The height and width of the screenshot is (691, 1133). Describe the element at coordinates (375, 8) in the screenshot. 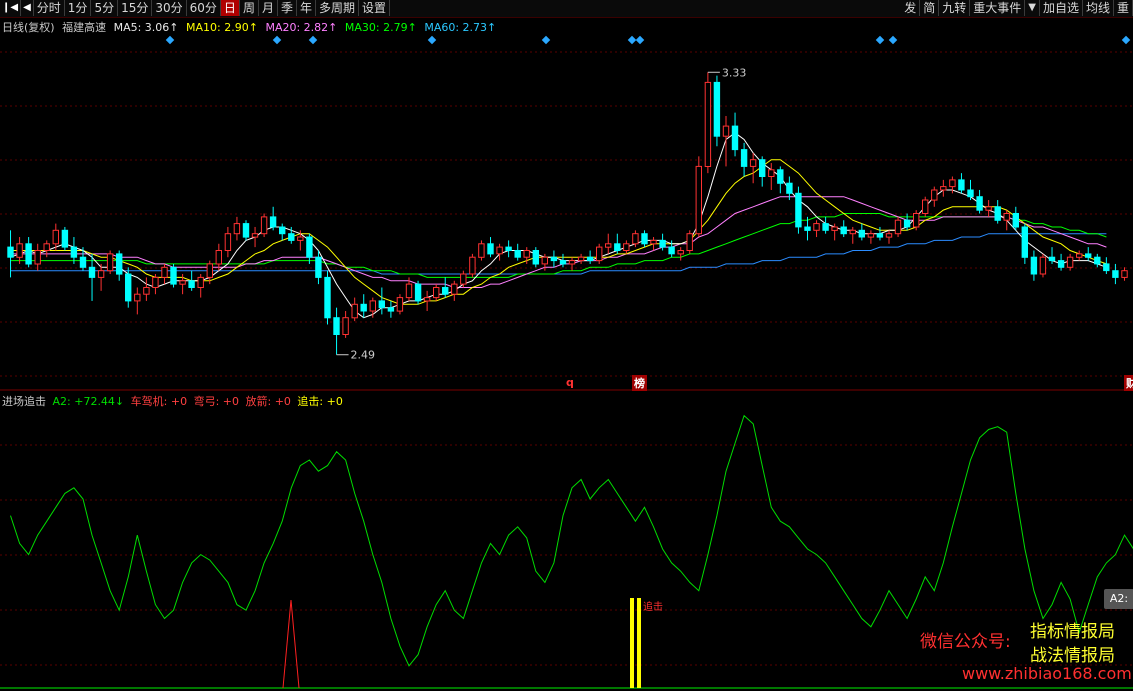

I see `period-tab-12: 设置` at that location.